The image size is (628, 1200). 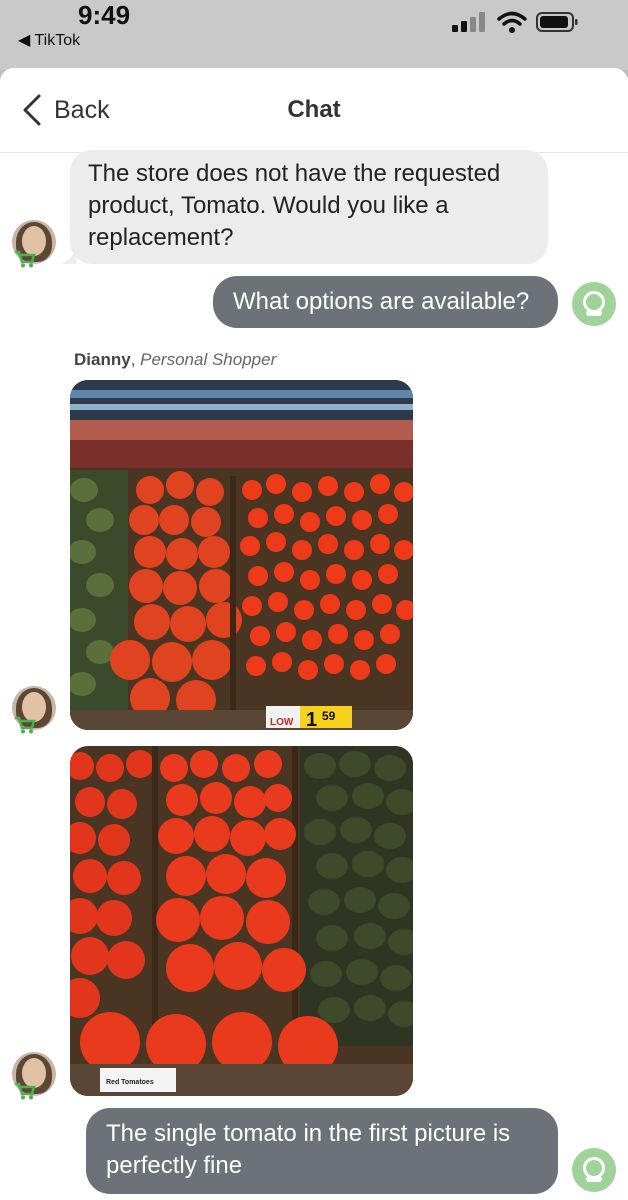 What do you see at coordinates (314, 35) in the screenshot?
I see `status-bar: 9:49 ◀ TikTok` at bounding box center [314, 35].